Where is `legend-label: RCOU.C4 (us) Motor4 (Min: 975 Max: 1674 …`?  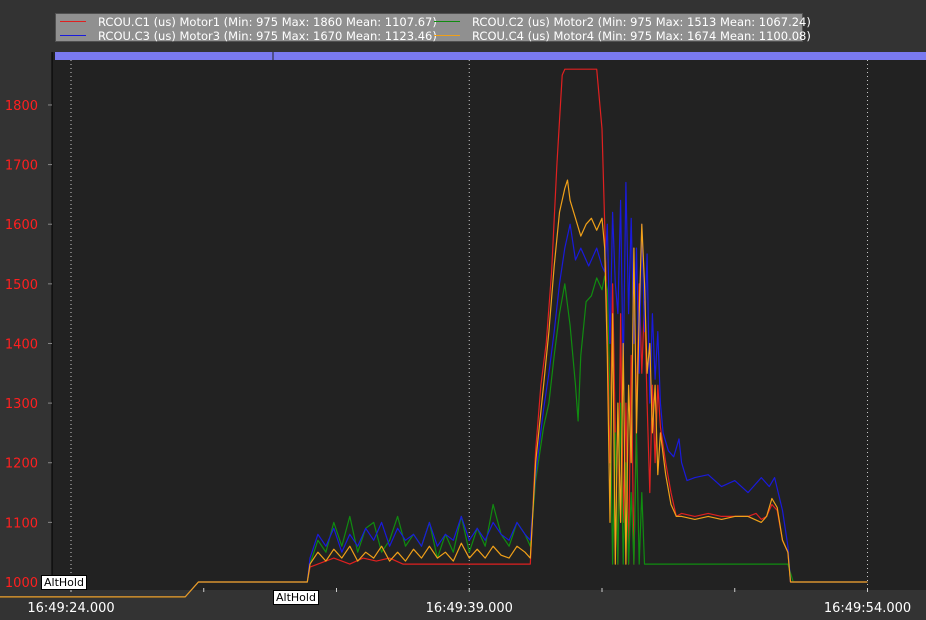 legend-label: RCOU.C4 (us) Motor4 (Min: 975 Max: 1674 … is located at coordinates (641, 36).